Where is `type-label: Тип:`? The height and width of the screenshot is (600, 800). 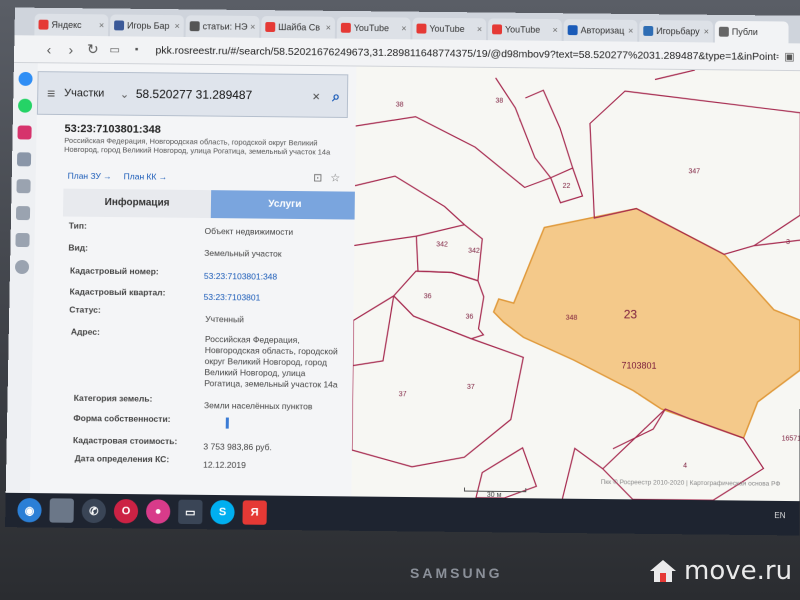
type-label: Тип: is located at coordinates (77, 225).